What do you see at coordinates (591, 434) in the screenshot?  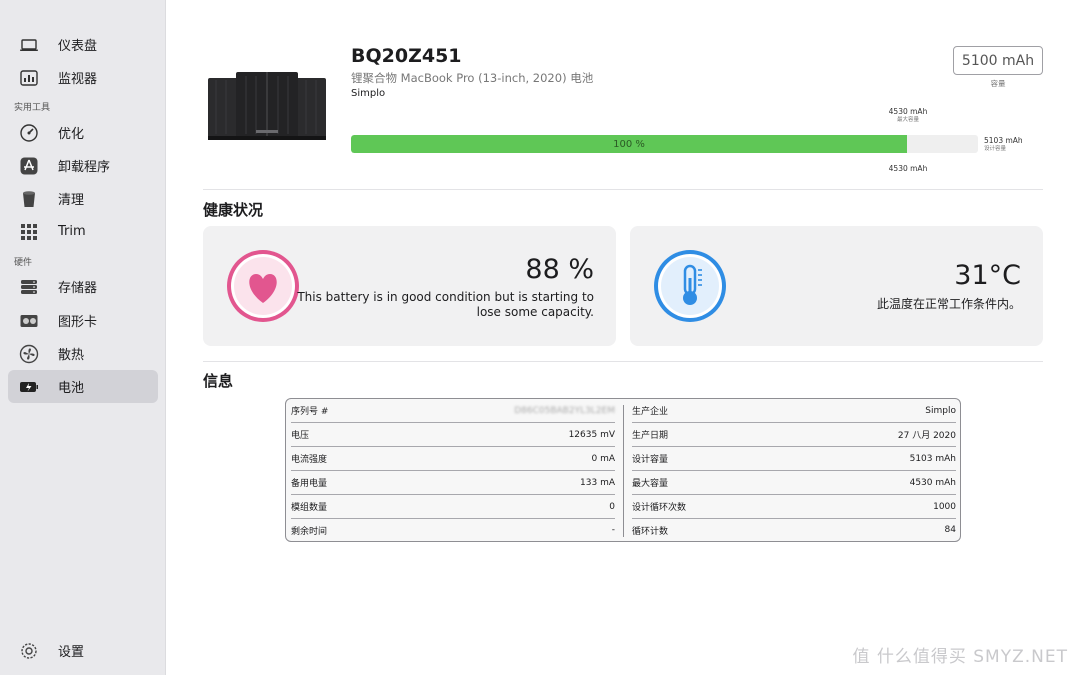 I see `info-value: 12635 mV` at bounding box center [591, 434].